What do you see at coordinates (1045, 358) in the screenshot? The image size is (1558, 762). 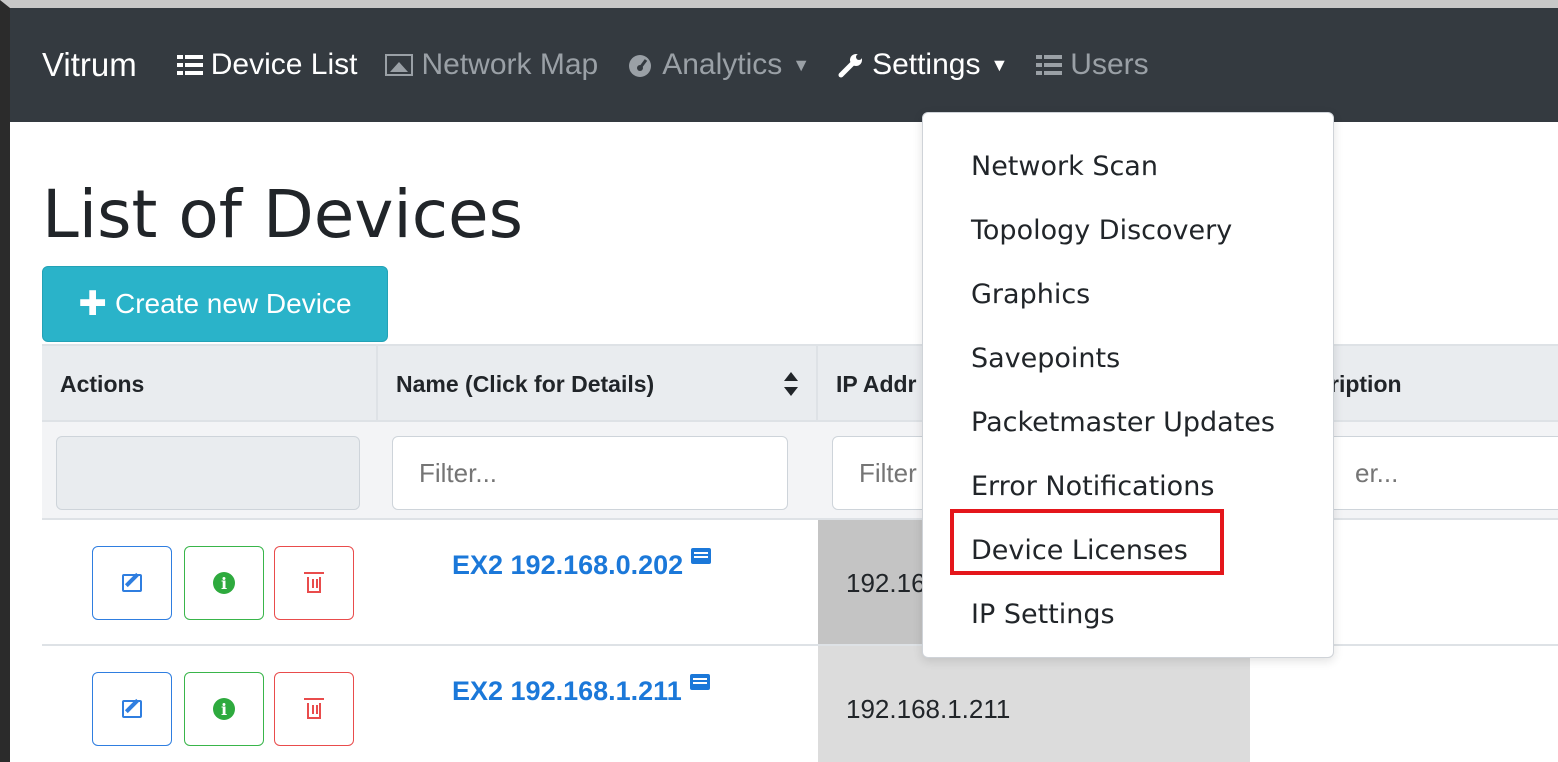 I see `menu-item-savepoints: Savepoints` at bounding box center [1045, 358].